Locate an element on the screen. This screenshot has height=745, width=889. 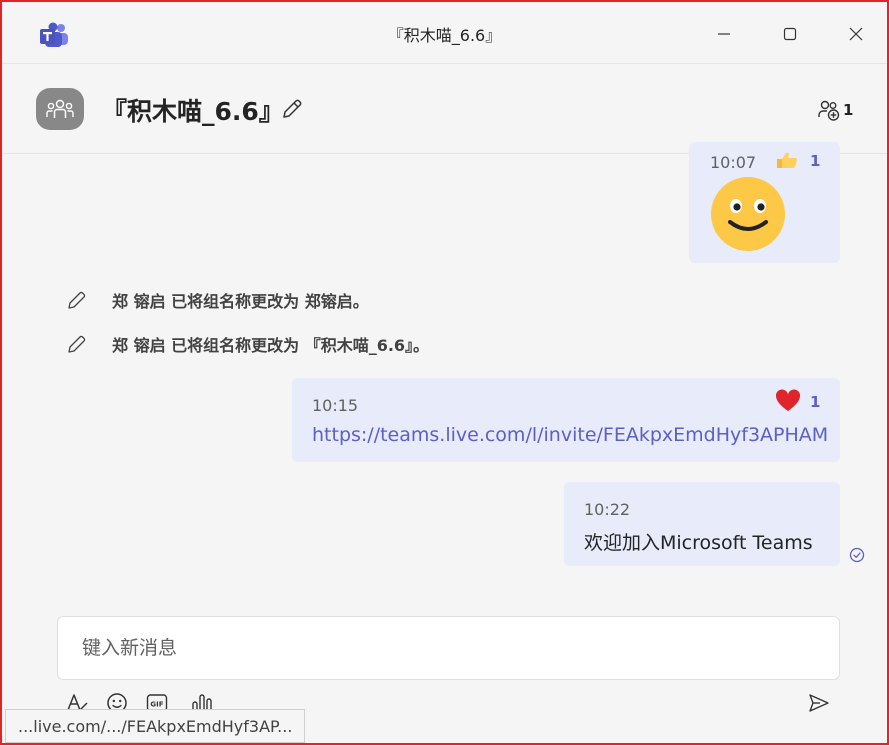
compose-box is located at coordinates (448, 648).